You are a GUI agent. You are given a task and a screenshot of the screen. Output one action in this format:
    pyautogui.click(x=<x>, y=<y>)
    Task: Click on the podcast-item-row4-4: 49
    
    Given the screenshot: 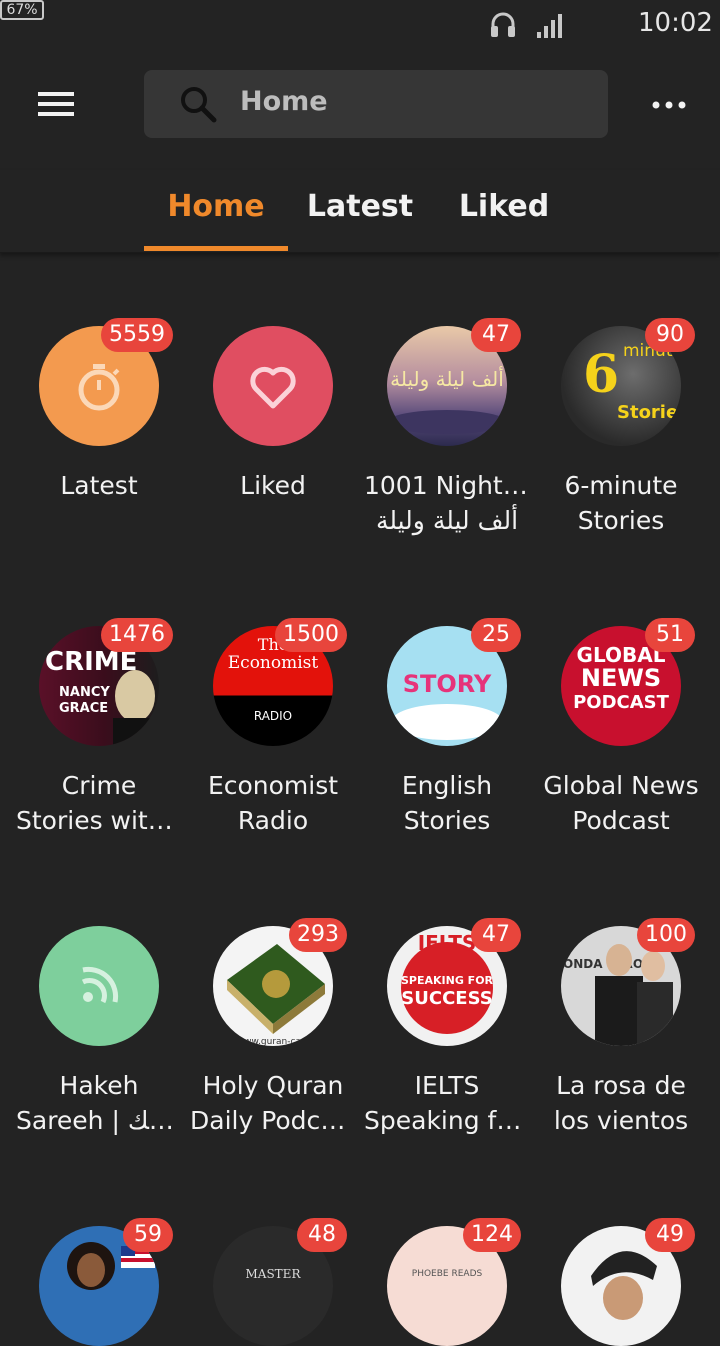 What is the action you would take?
    pyautogui.click(x=621, y=1282)
    